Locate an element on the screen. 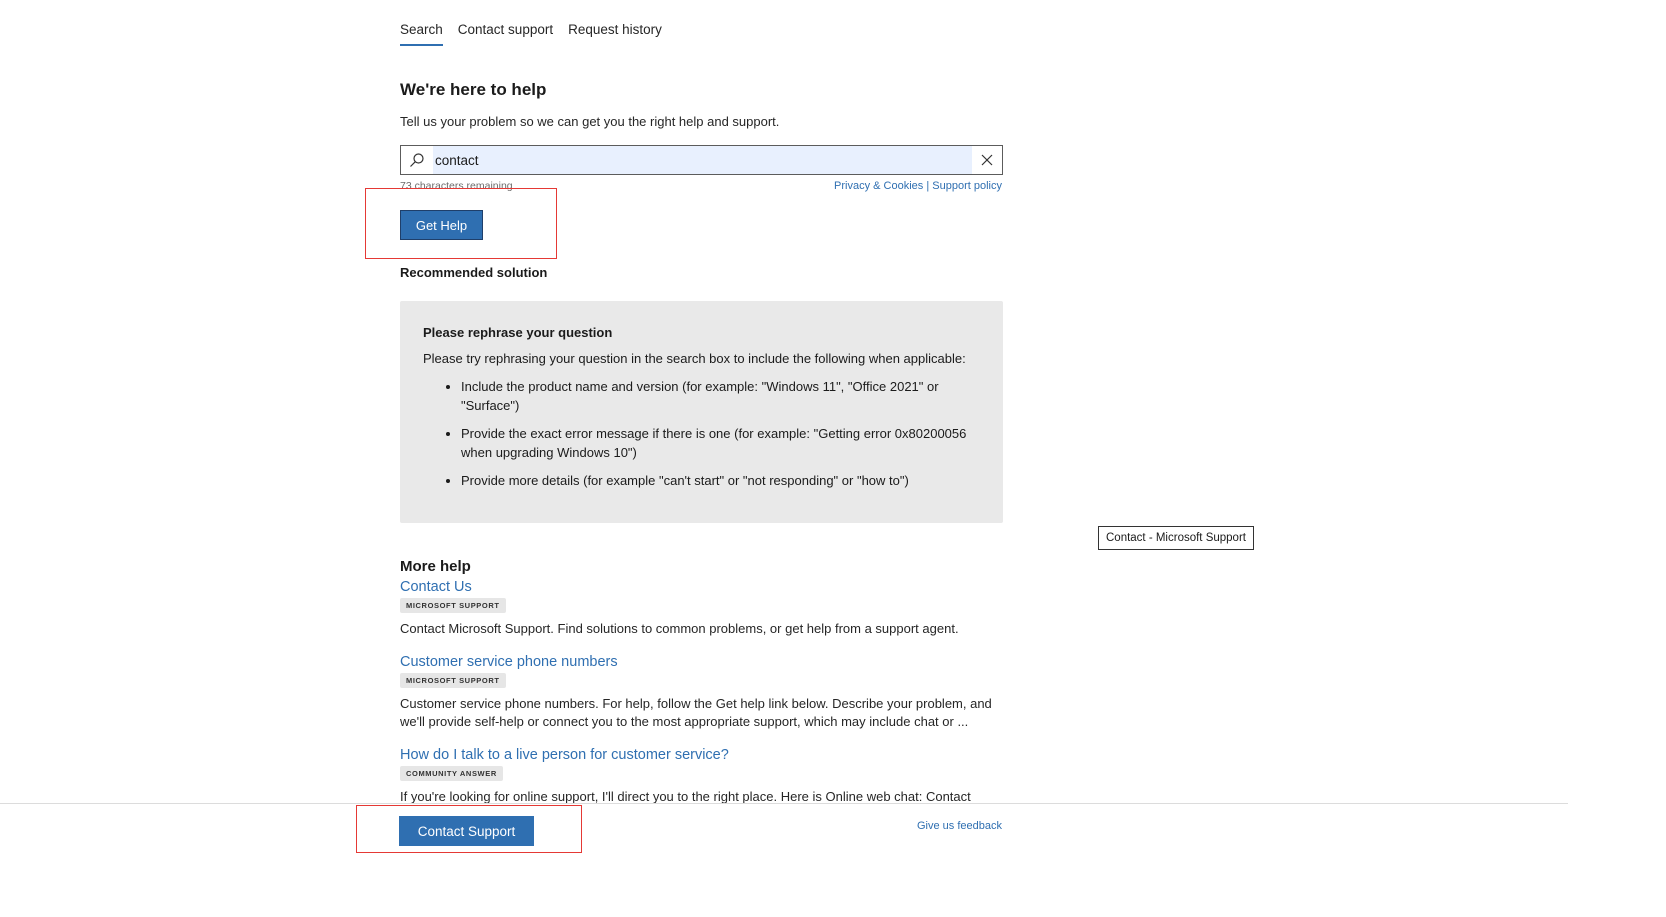 This screenshot has height=917, width=1666. search-input is located at coordinates (702, 160).